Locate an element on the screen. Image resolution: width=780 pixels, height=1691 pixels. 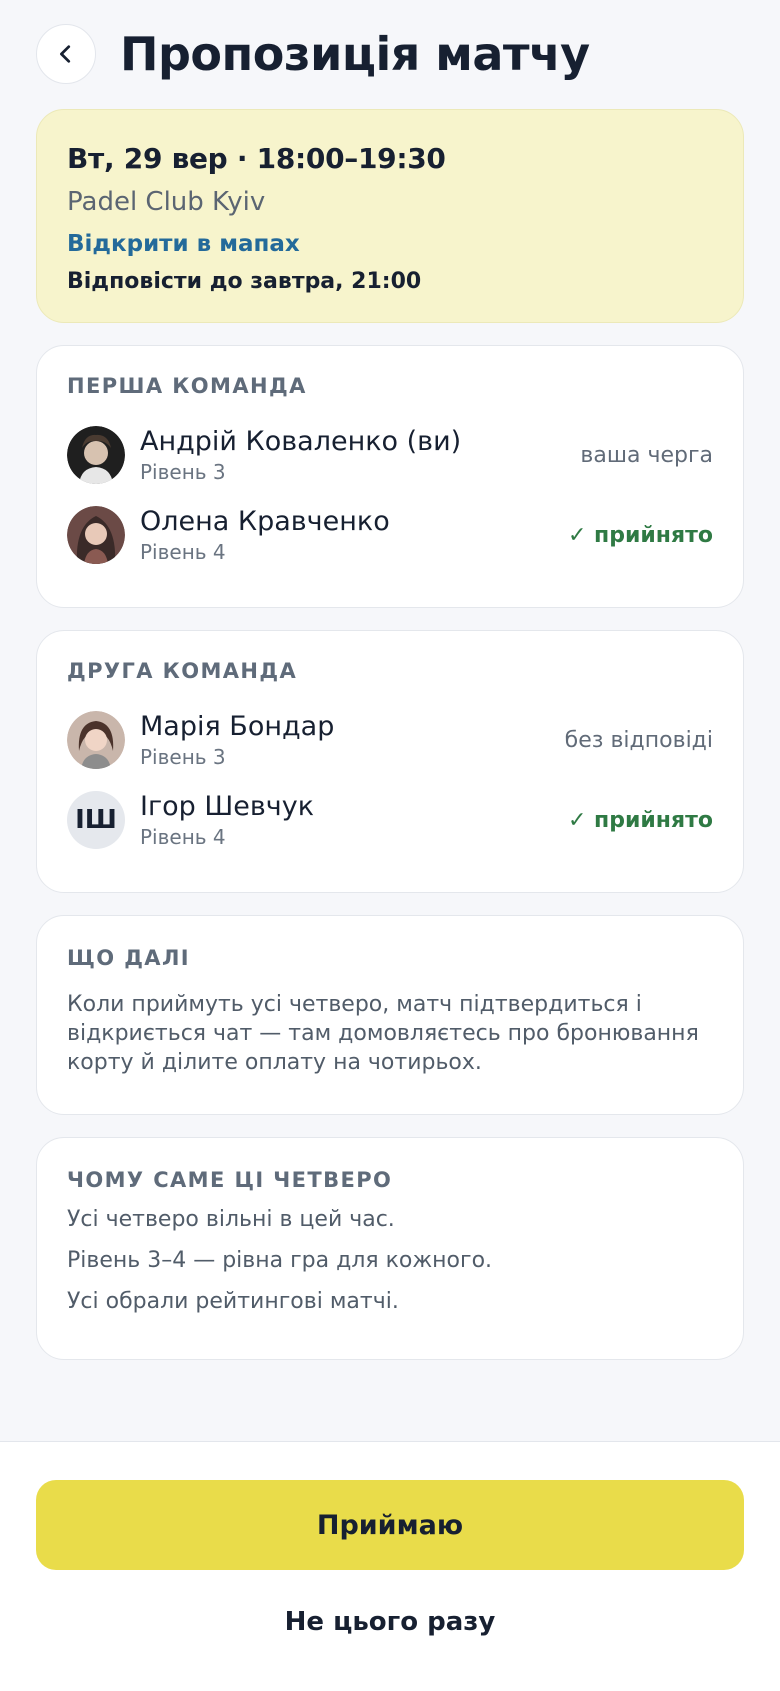
chevron-left-icon is located at coordinates (65, 54).